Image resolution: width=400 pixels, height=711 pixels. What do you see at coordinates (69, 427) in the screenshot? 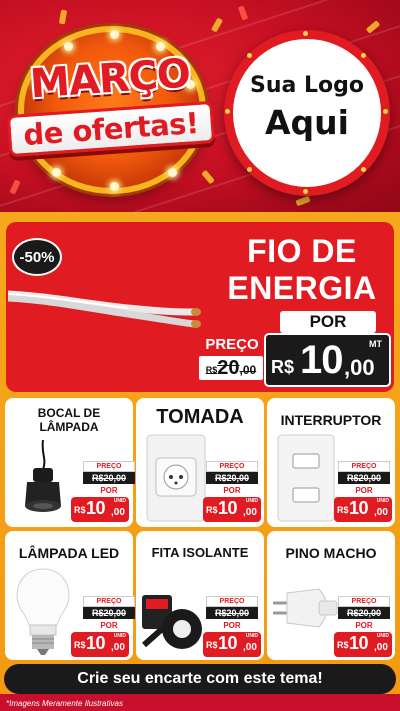
I see `product-title-line2: LÂMPADA` at bounding box center [69, 427].